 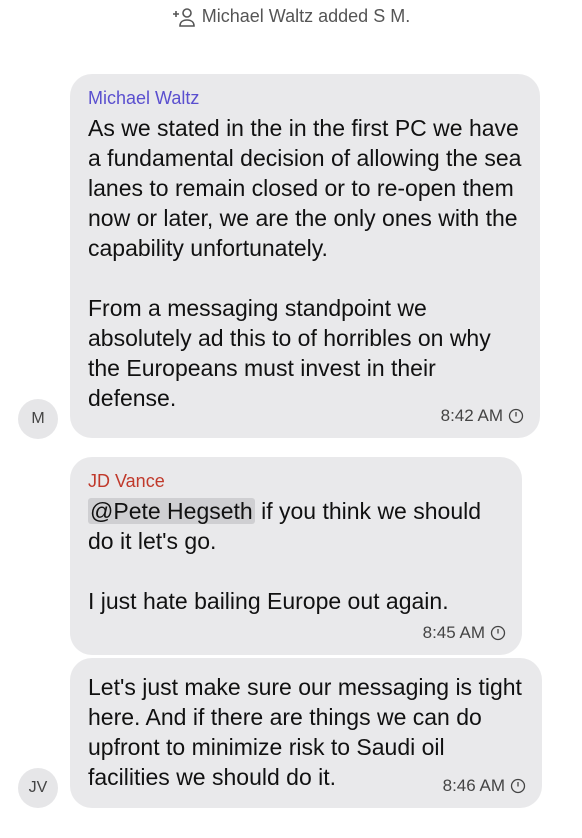 What do you see at coordinates (184, 17) in the screenshot?
I see `add-person-icon` at bounding box center [184, 17].